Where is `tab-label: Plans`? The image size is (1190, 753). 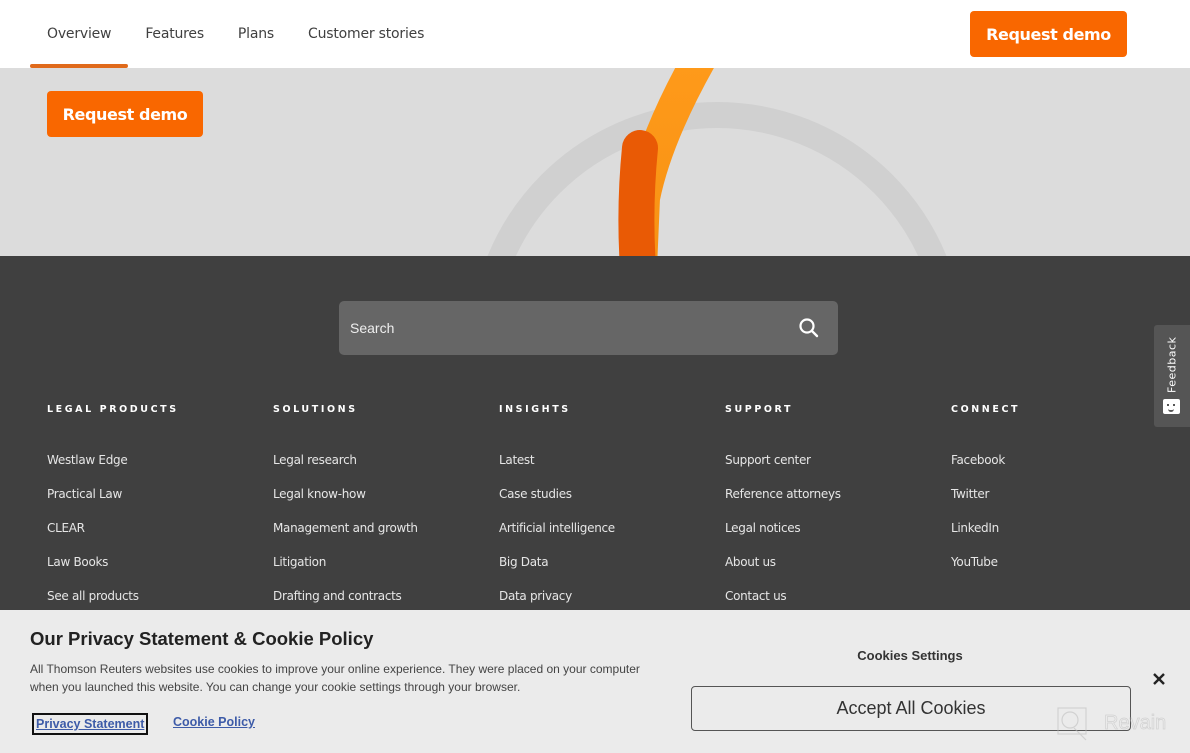 tab-label: Plans is located at coordinates (256, 34).